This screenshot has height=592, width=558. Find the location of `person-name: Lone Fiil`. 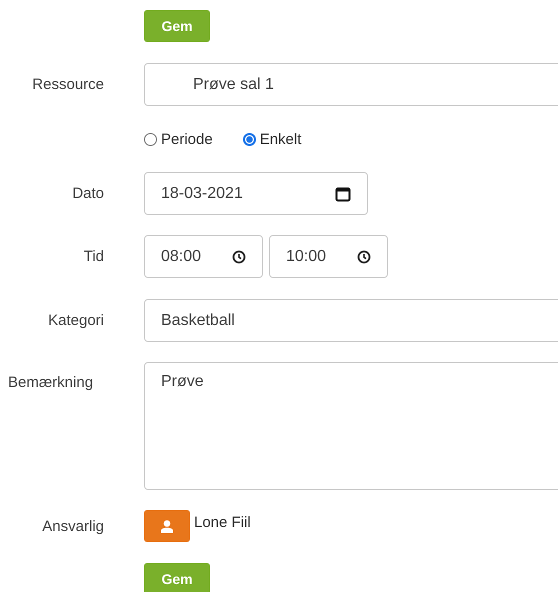

person-name: Lone Fiil is located at coordinates (222, 522).